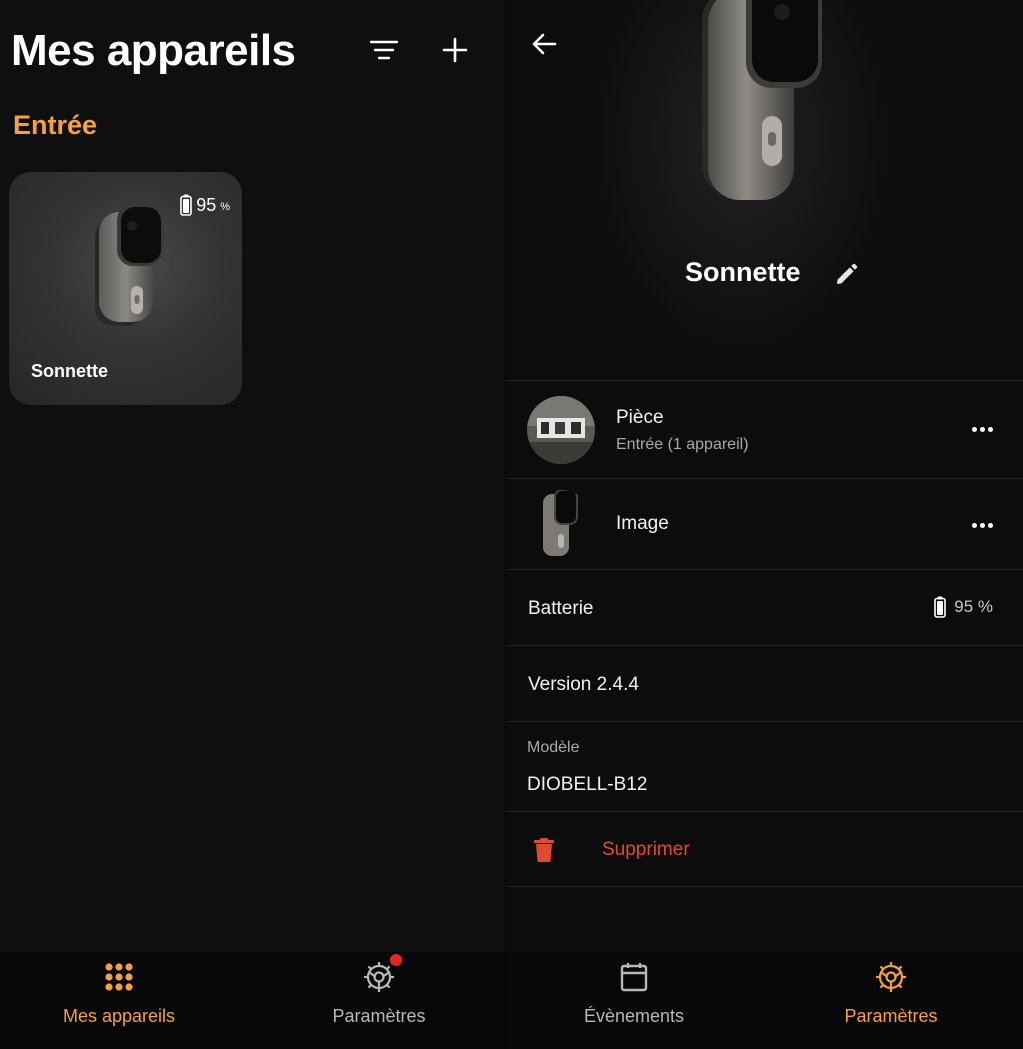 This screenshot has width=1023, height=1049. I want to click on edit-name-button, so click(846, 275).